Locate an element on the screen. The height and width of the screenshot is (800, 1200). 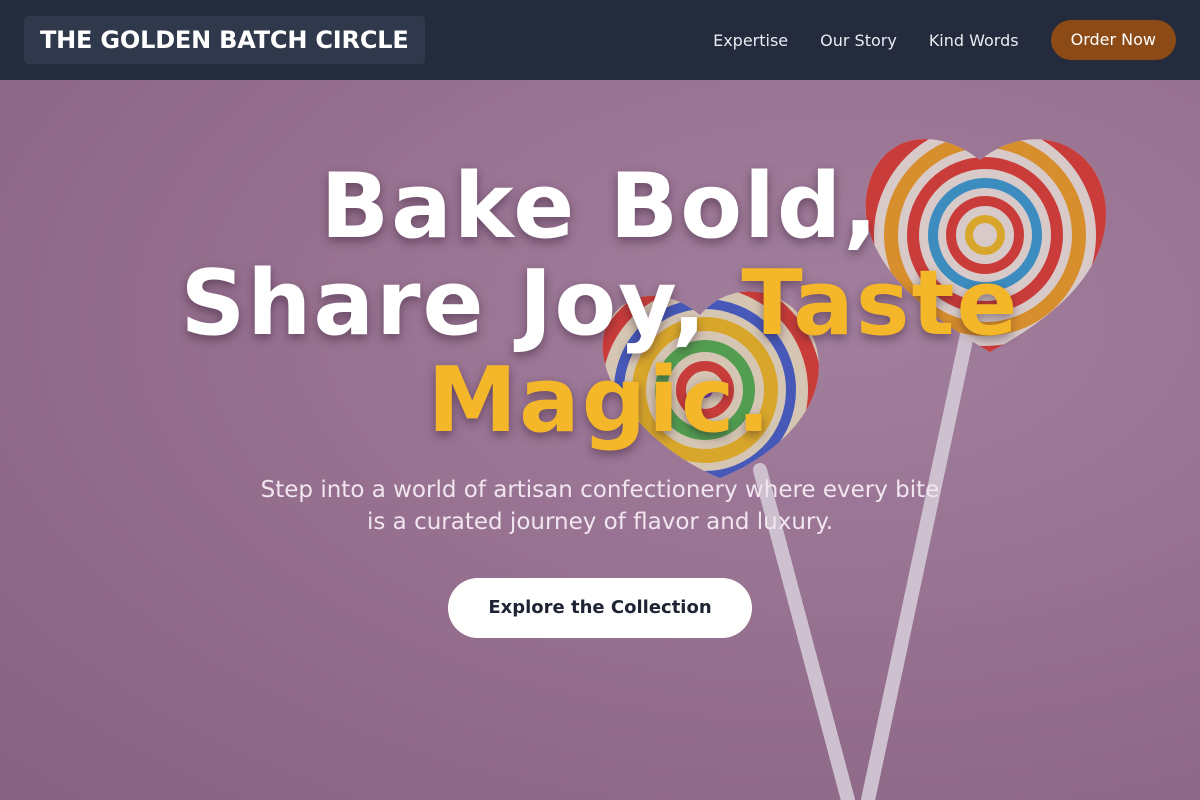
hero-title-line-3: Magic. is located at coordinates (600, 400).